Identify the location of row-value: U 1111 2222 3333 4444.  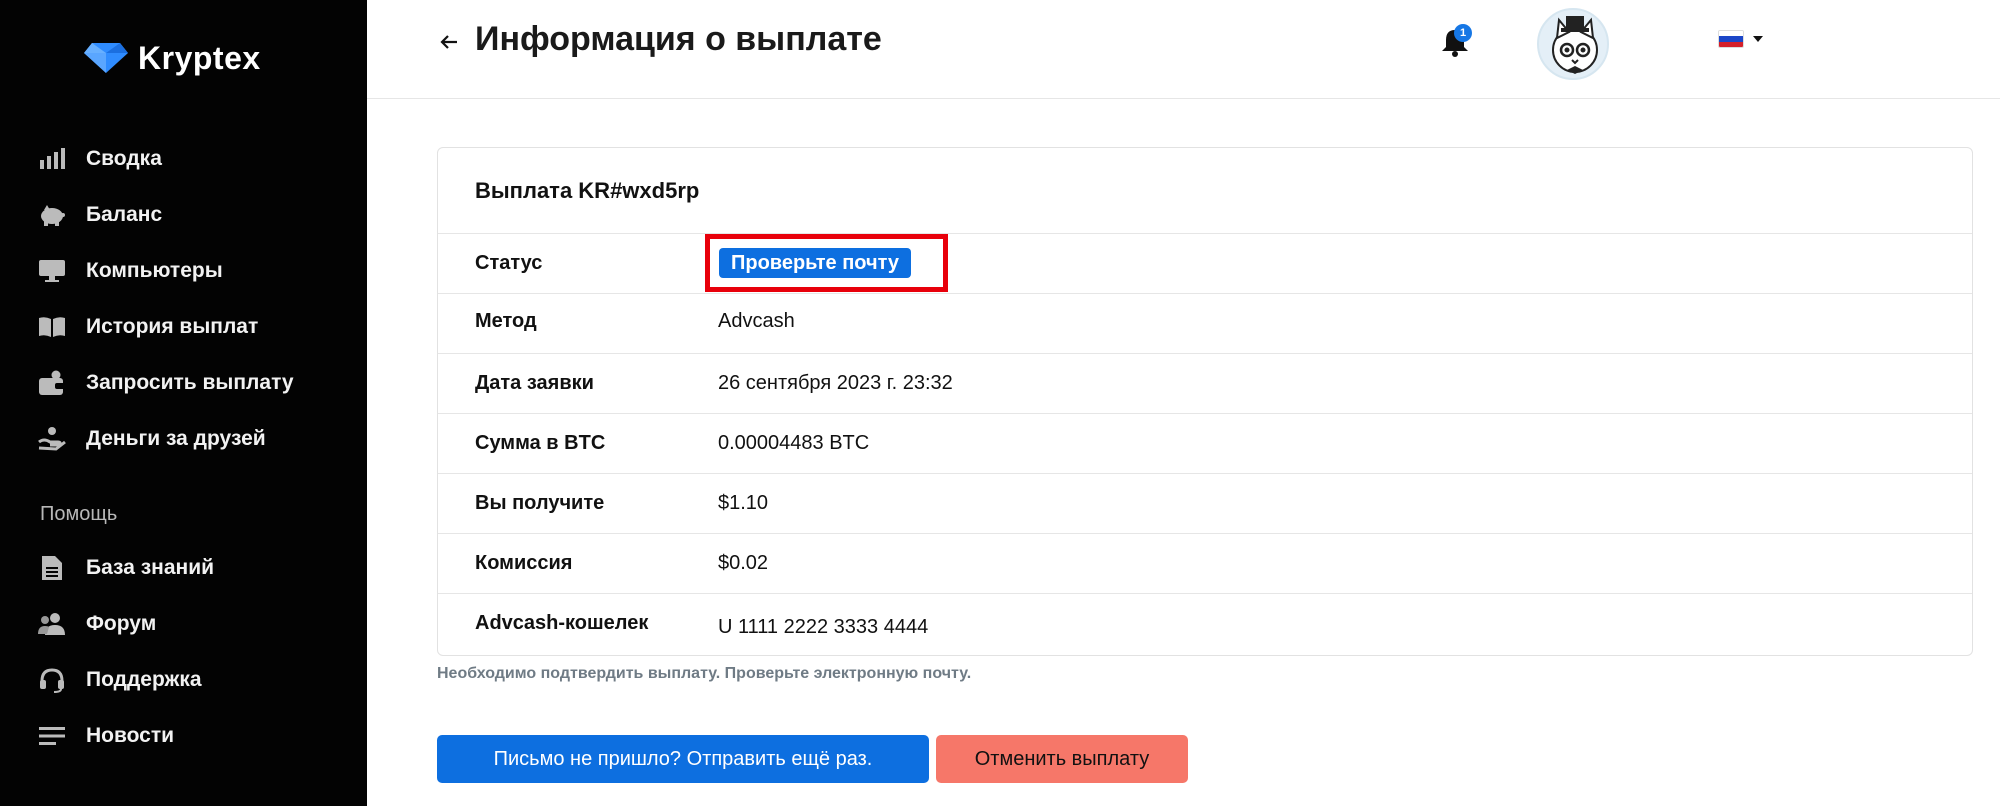
(823, 627).